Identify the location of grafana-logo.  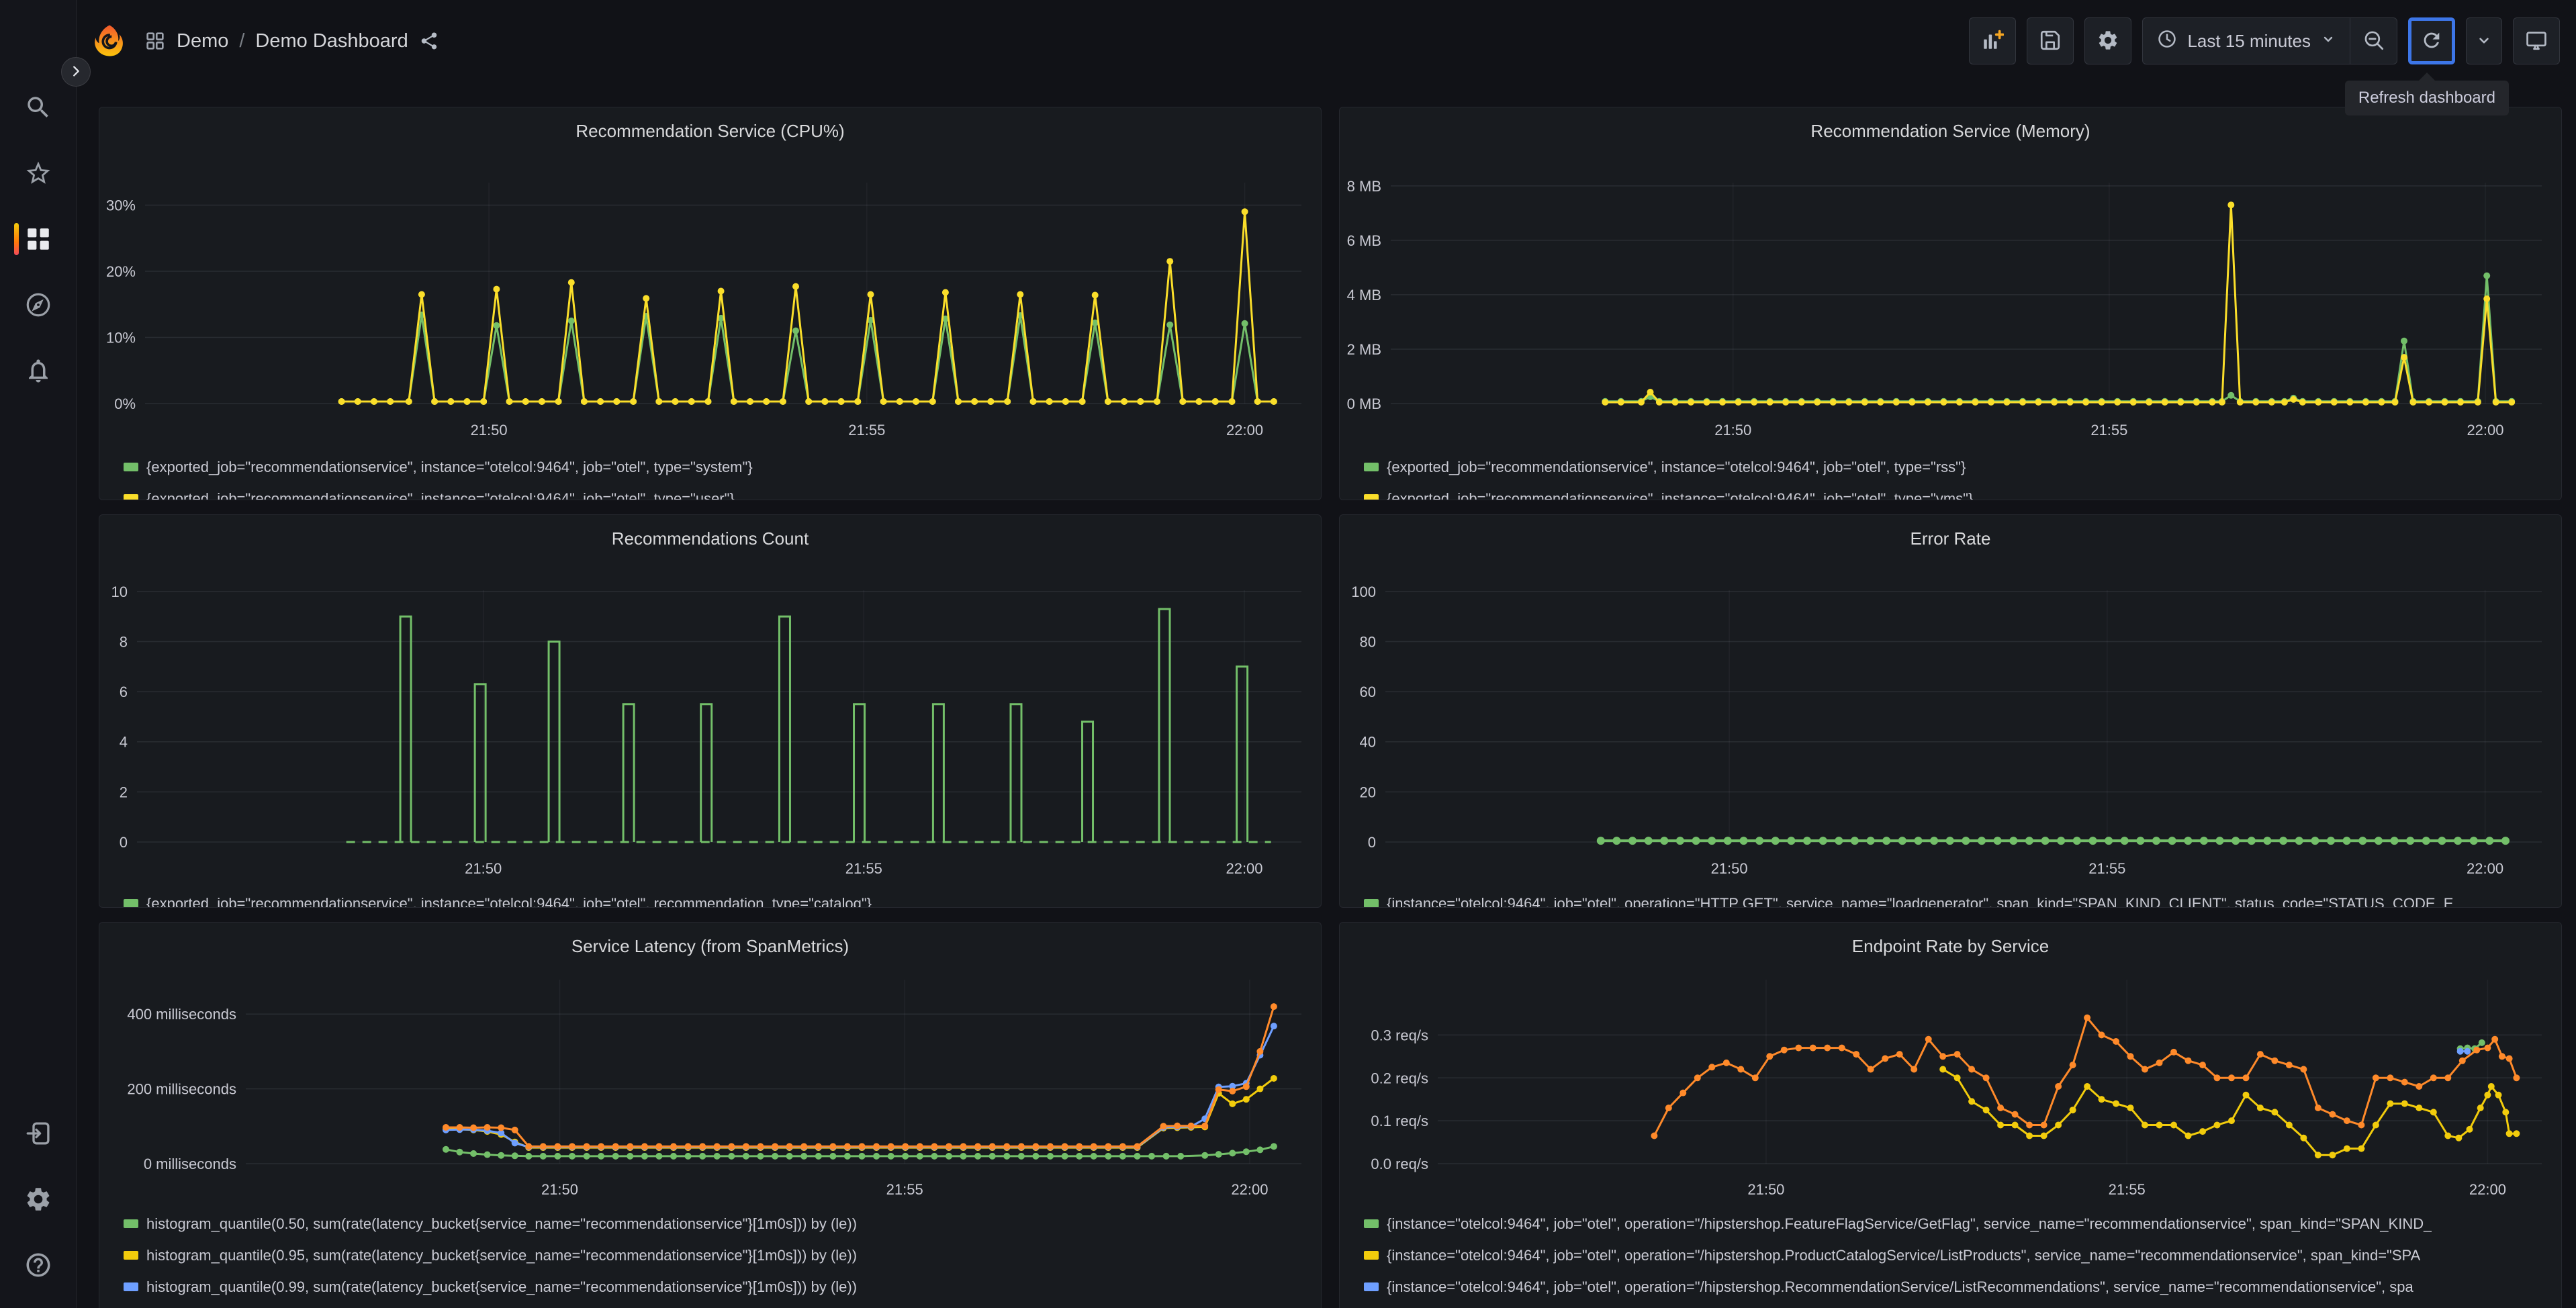
(109, 41).